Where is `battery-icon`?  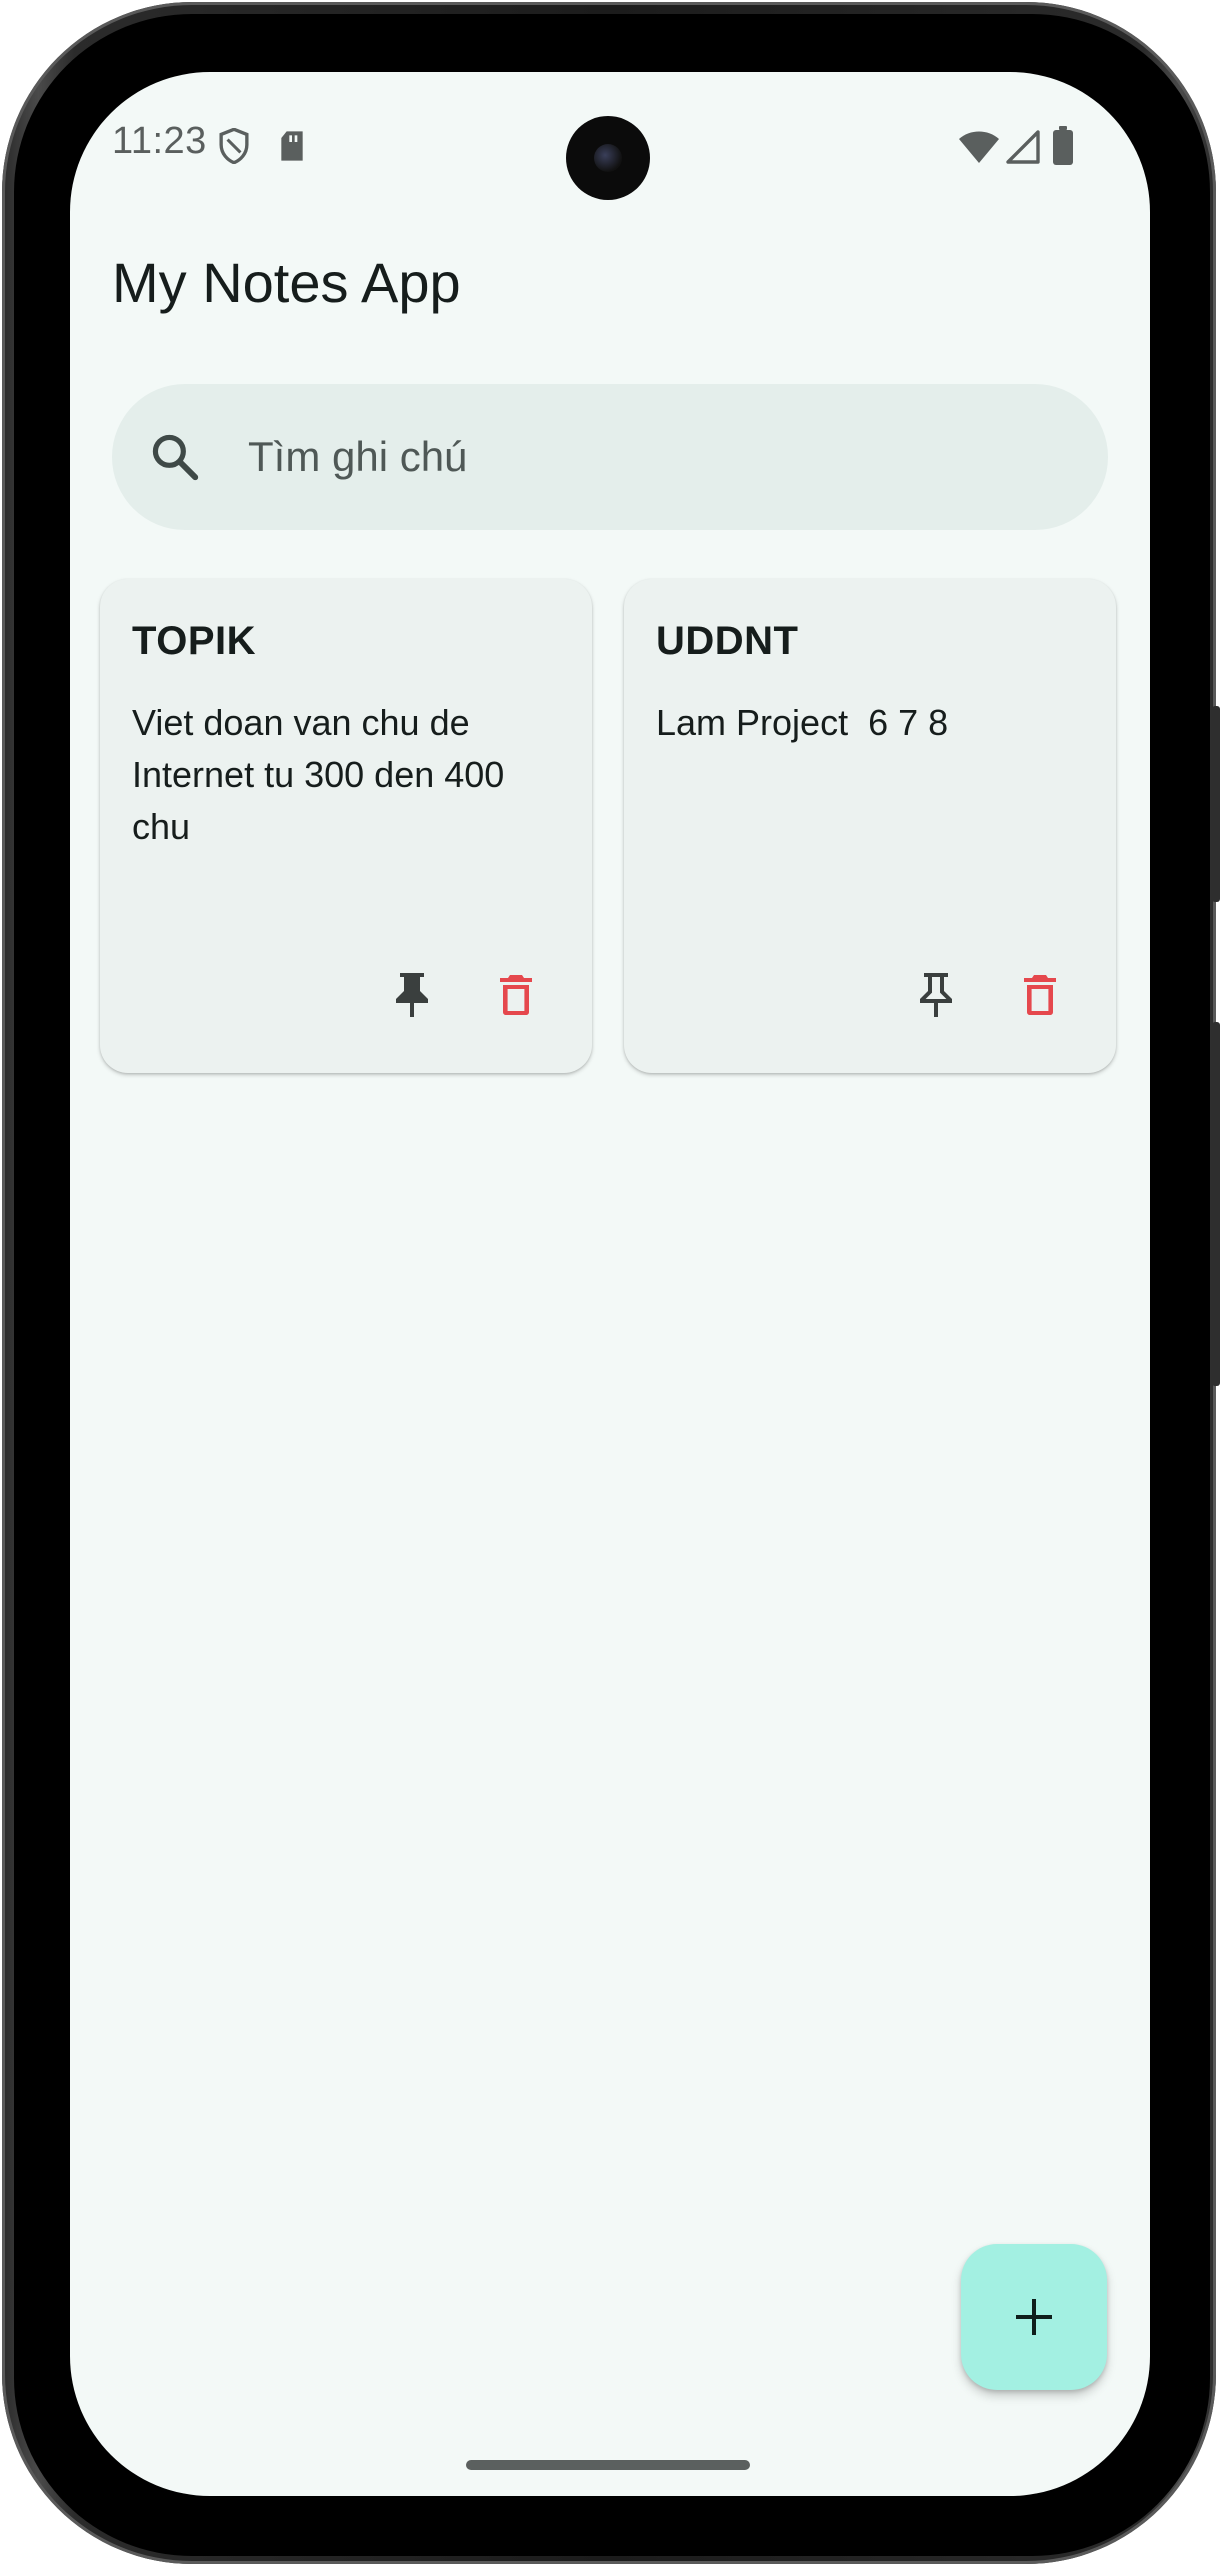 battery-icon is located at coordinates (1063, 145).